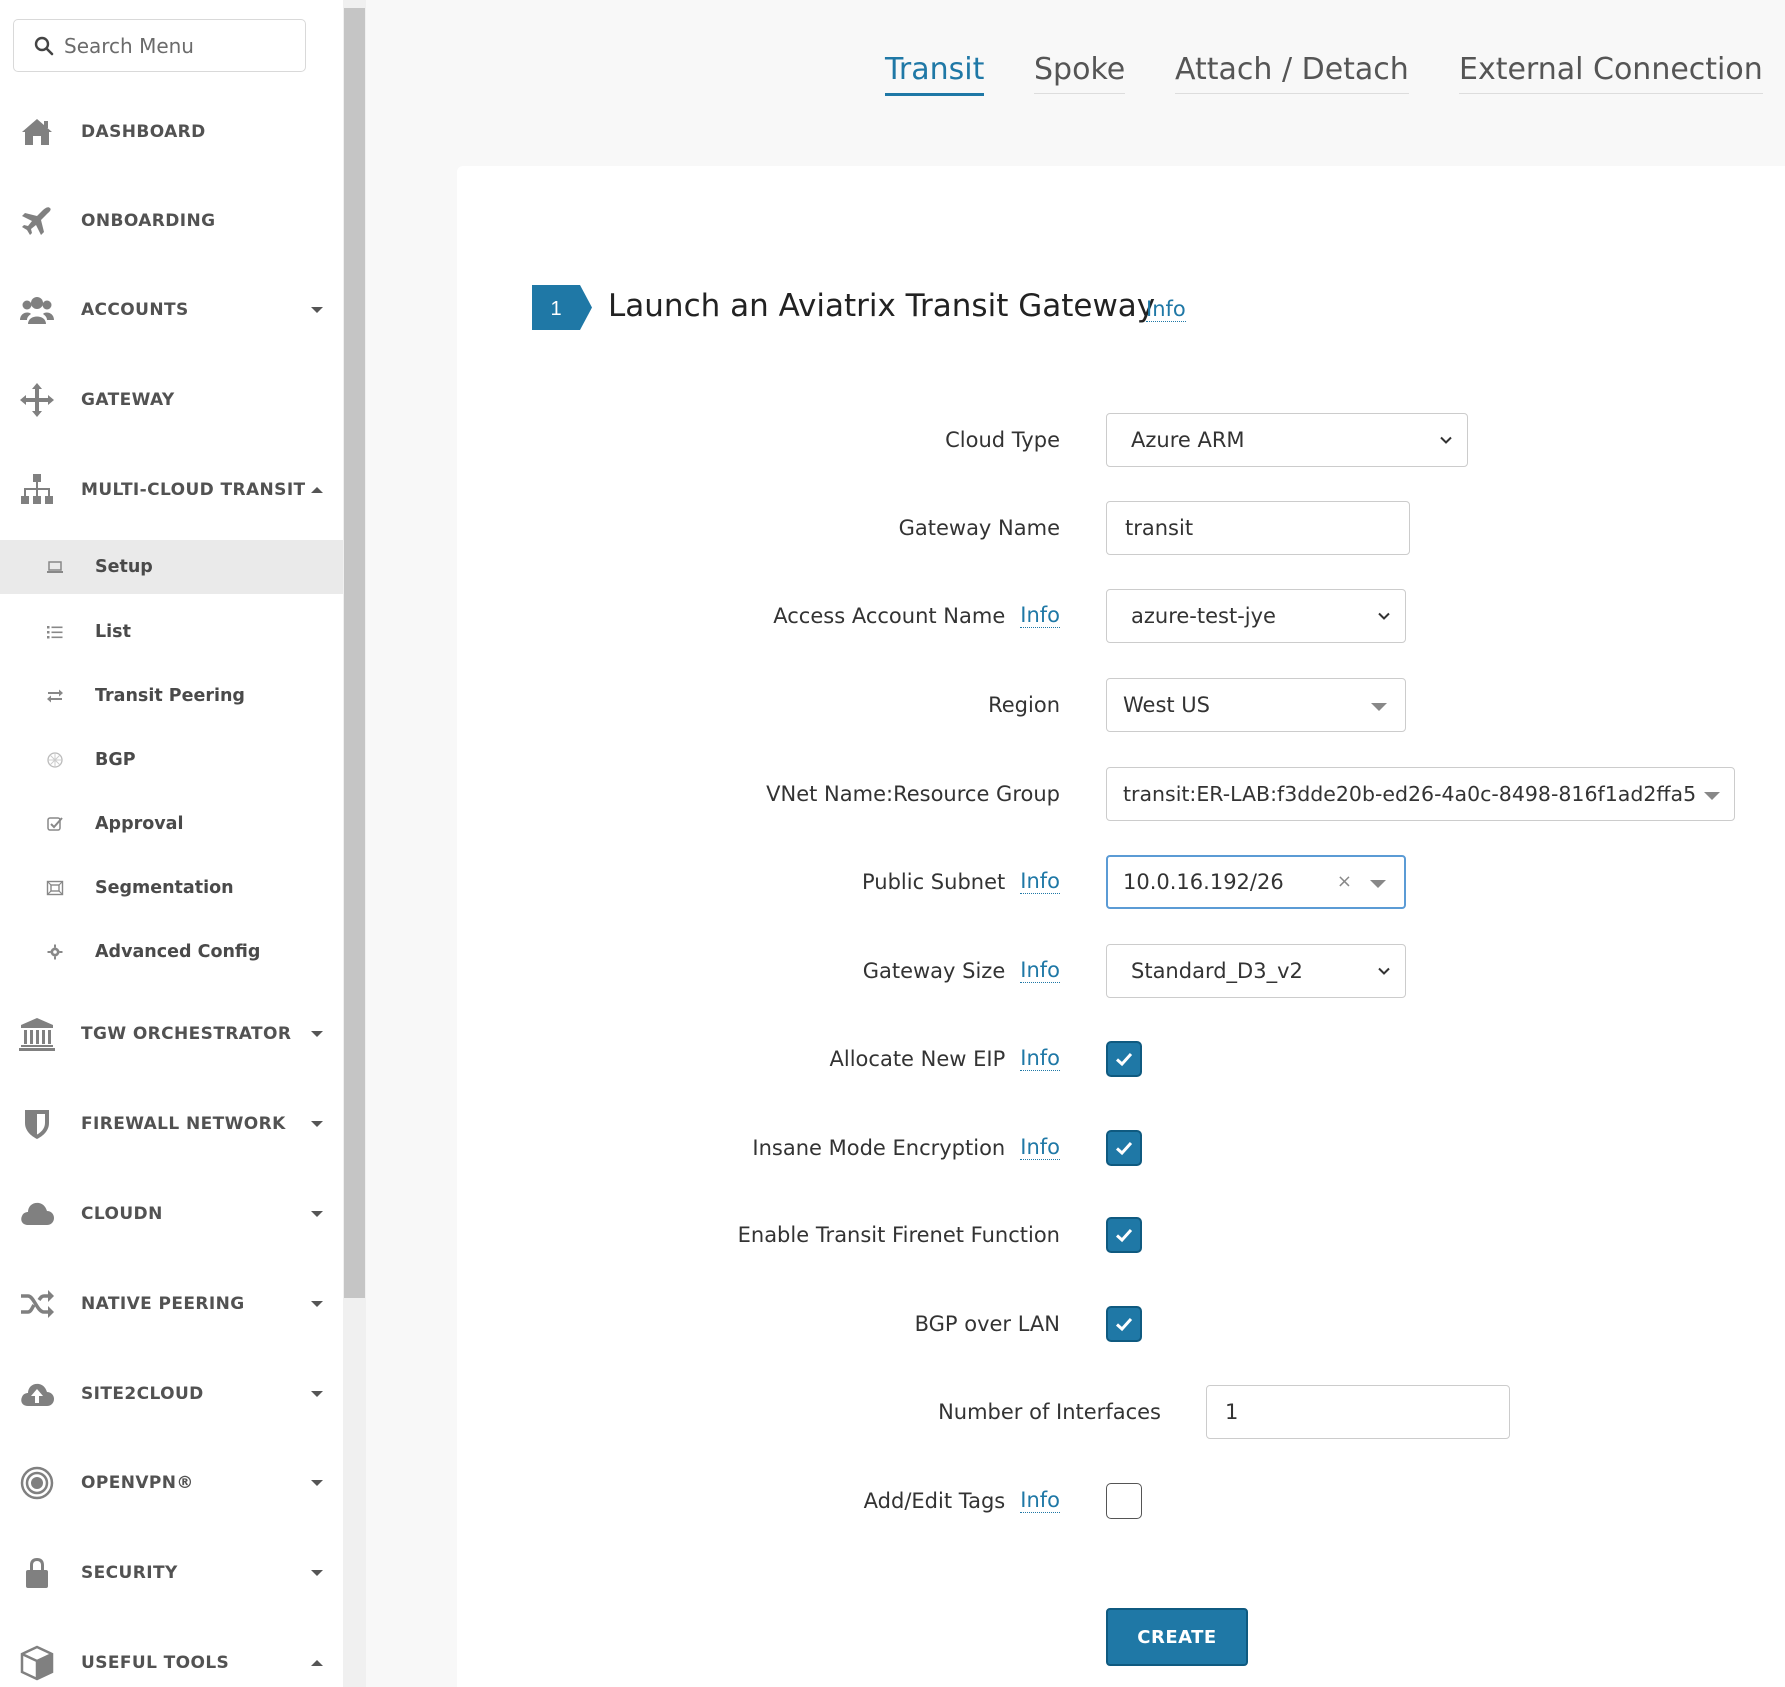  I want to click on nav-site2cloud: SITE2CLOUD, so click(171, 1394).